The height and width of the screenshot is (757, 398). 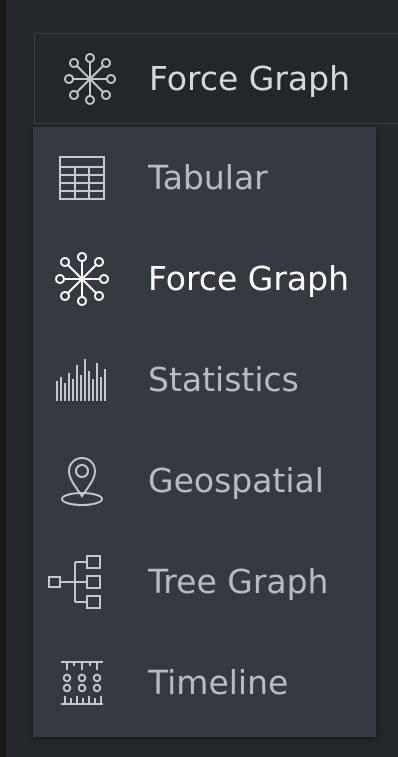 What do you see at coordinates (238, 581) in the screenshot?
I see `menu-item-label: Tree Graph` at bounding box center [238, 581].